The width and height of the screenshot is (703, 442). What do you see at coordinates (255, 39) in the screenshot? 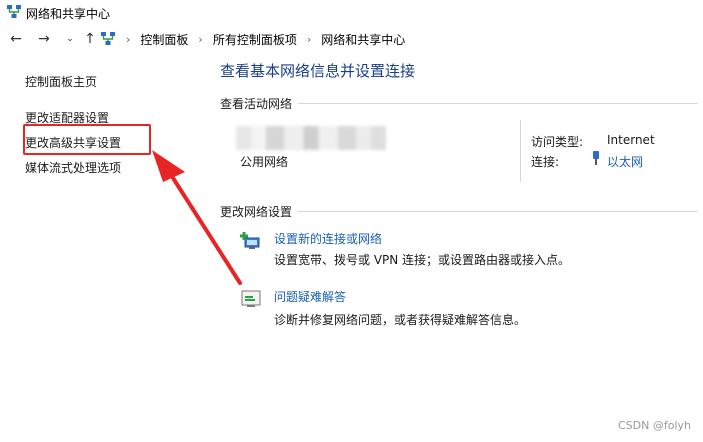
I see `breadcrumb-all-items: 所有控制面板项` at bounding box center [255, 39].